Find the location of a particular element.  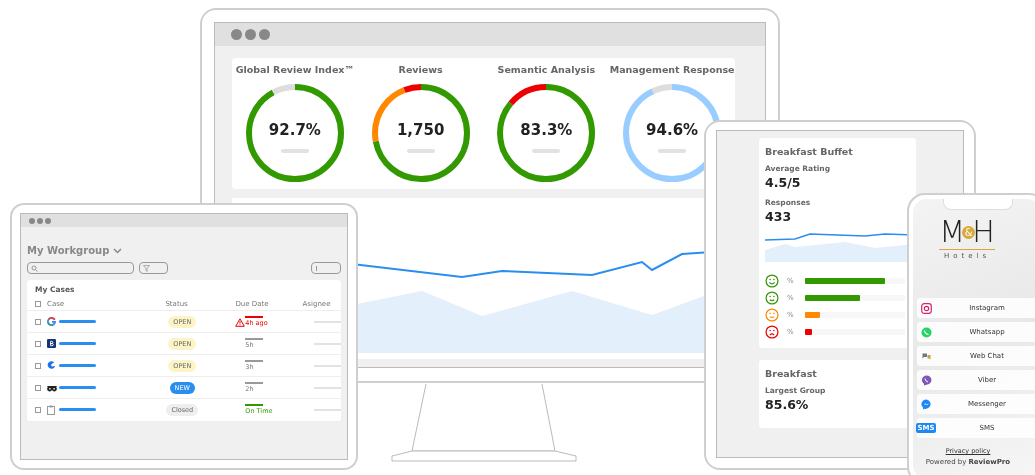

filter-field is located at coordinates (153, 268).